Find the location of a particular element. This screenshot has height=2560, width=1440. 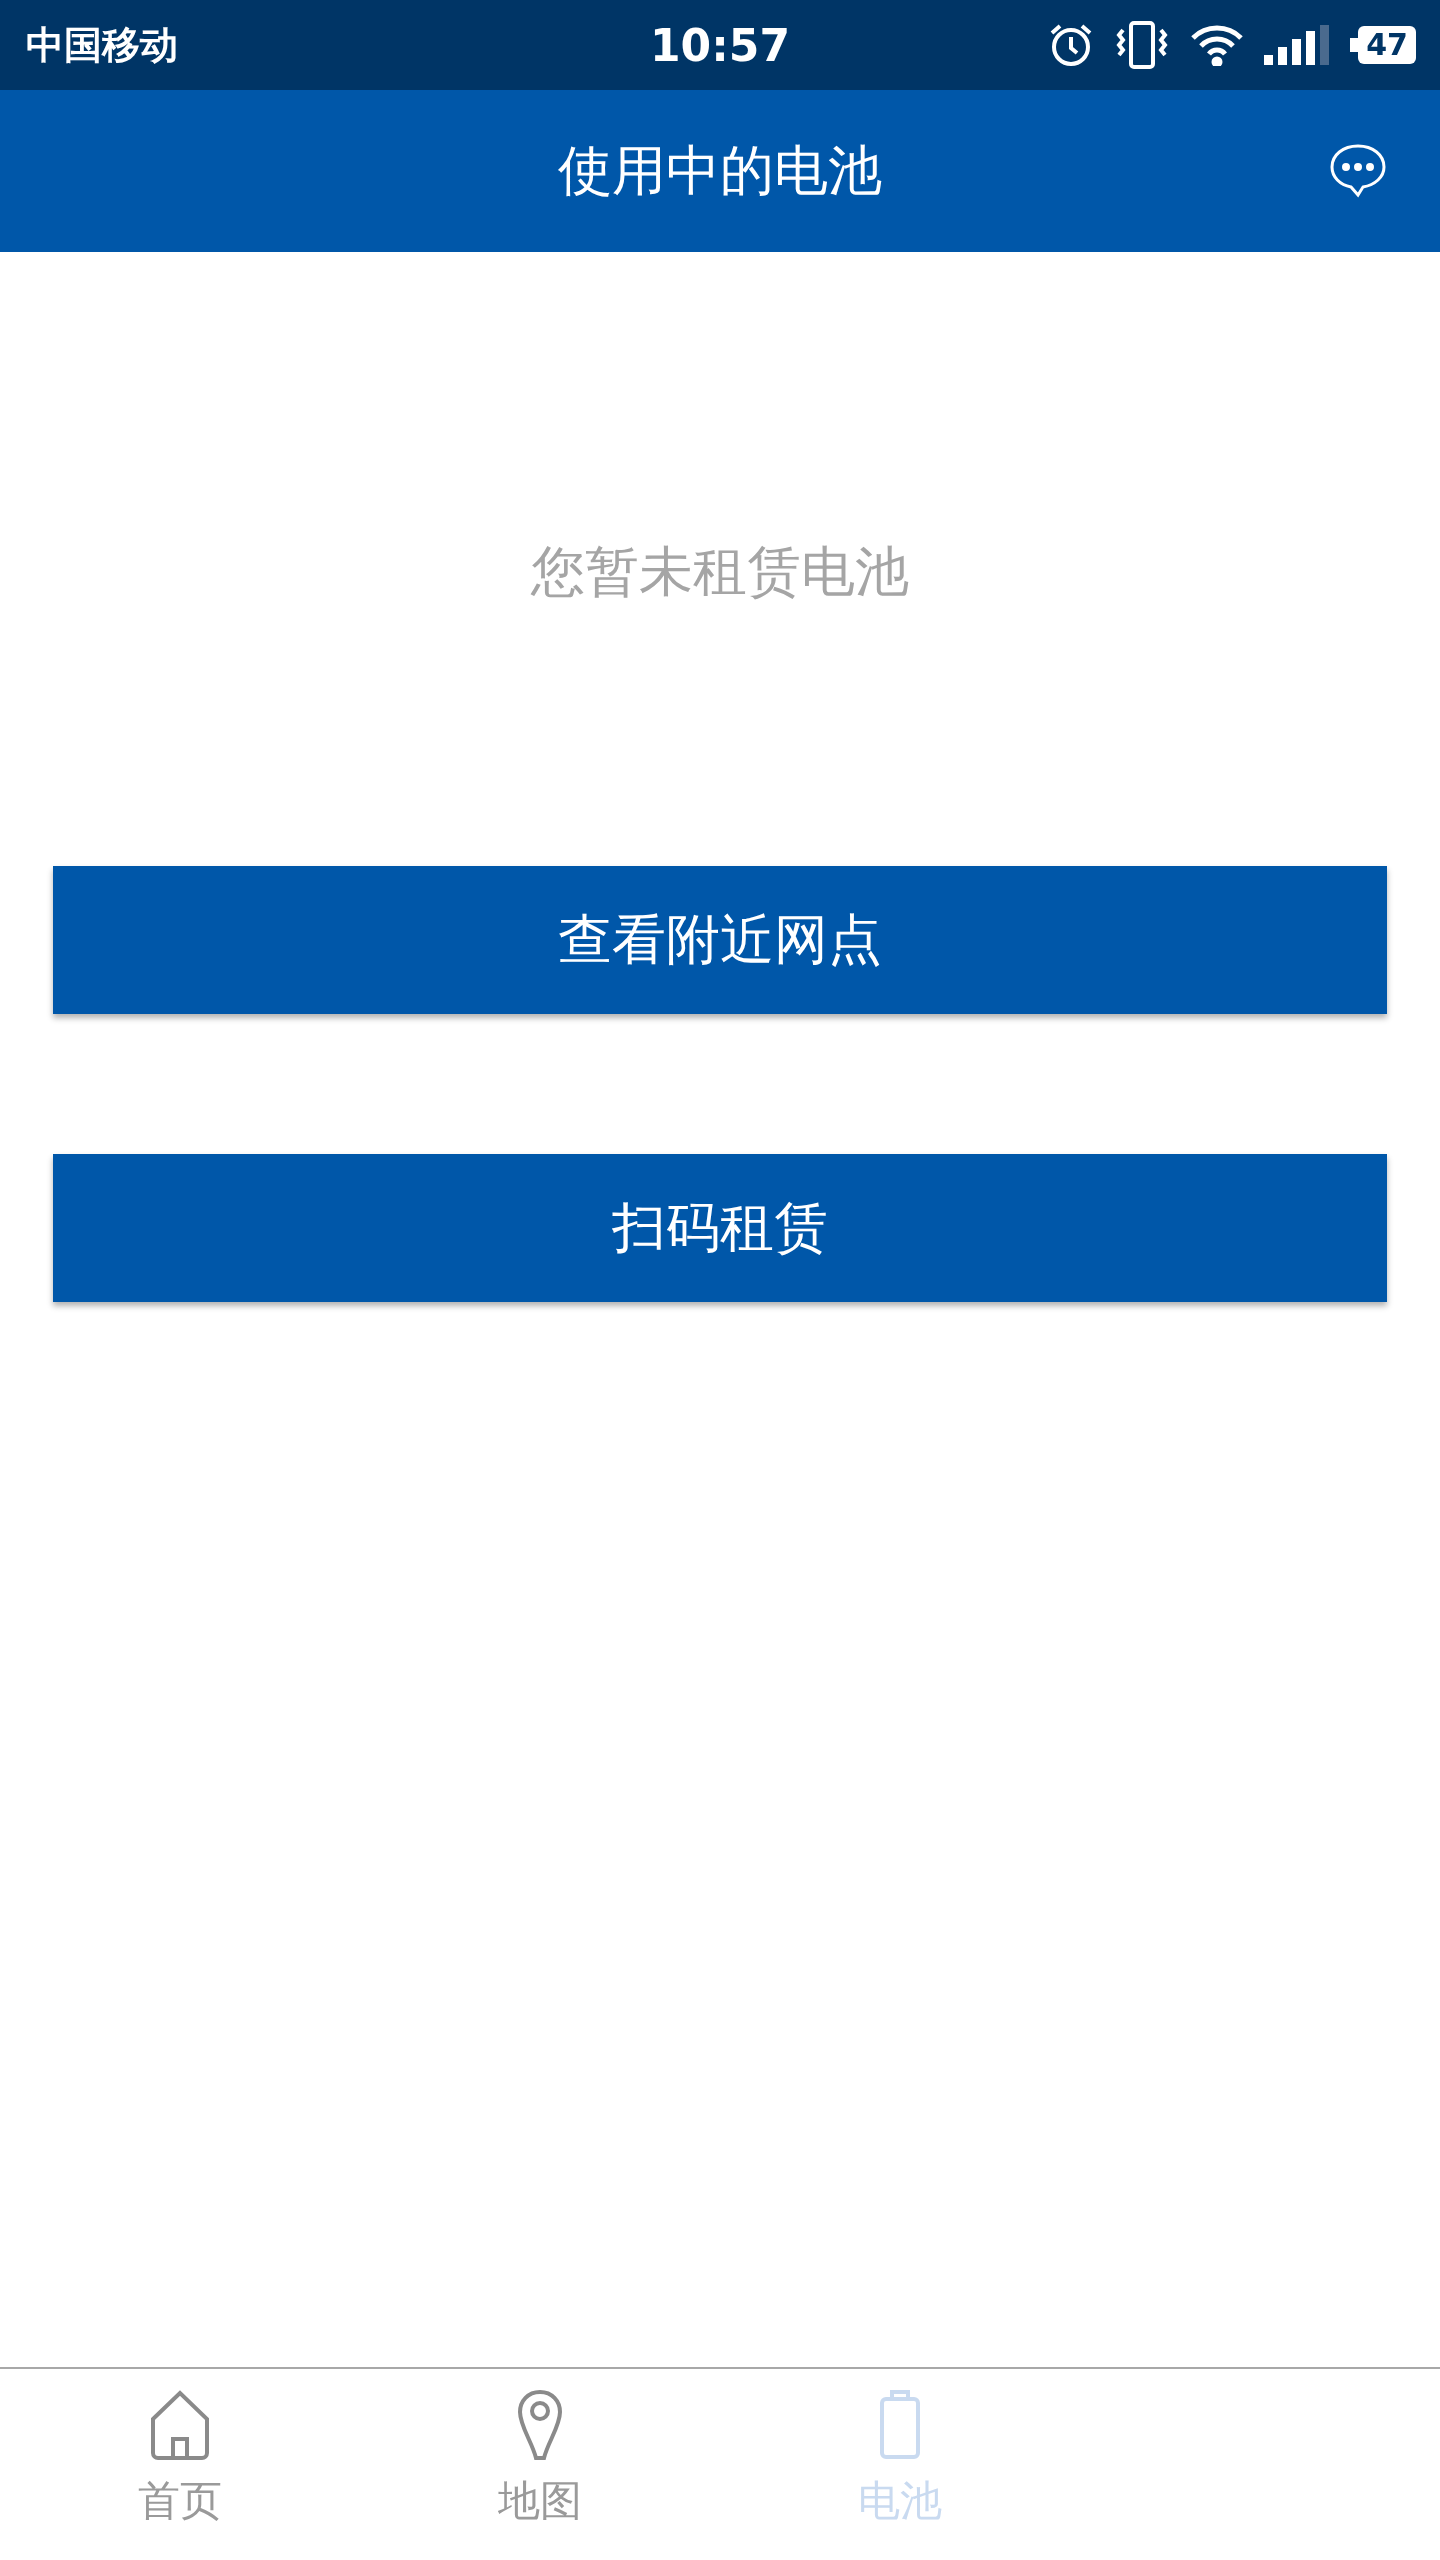

signal-icon is located at coordinates (1297, 45).